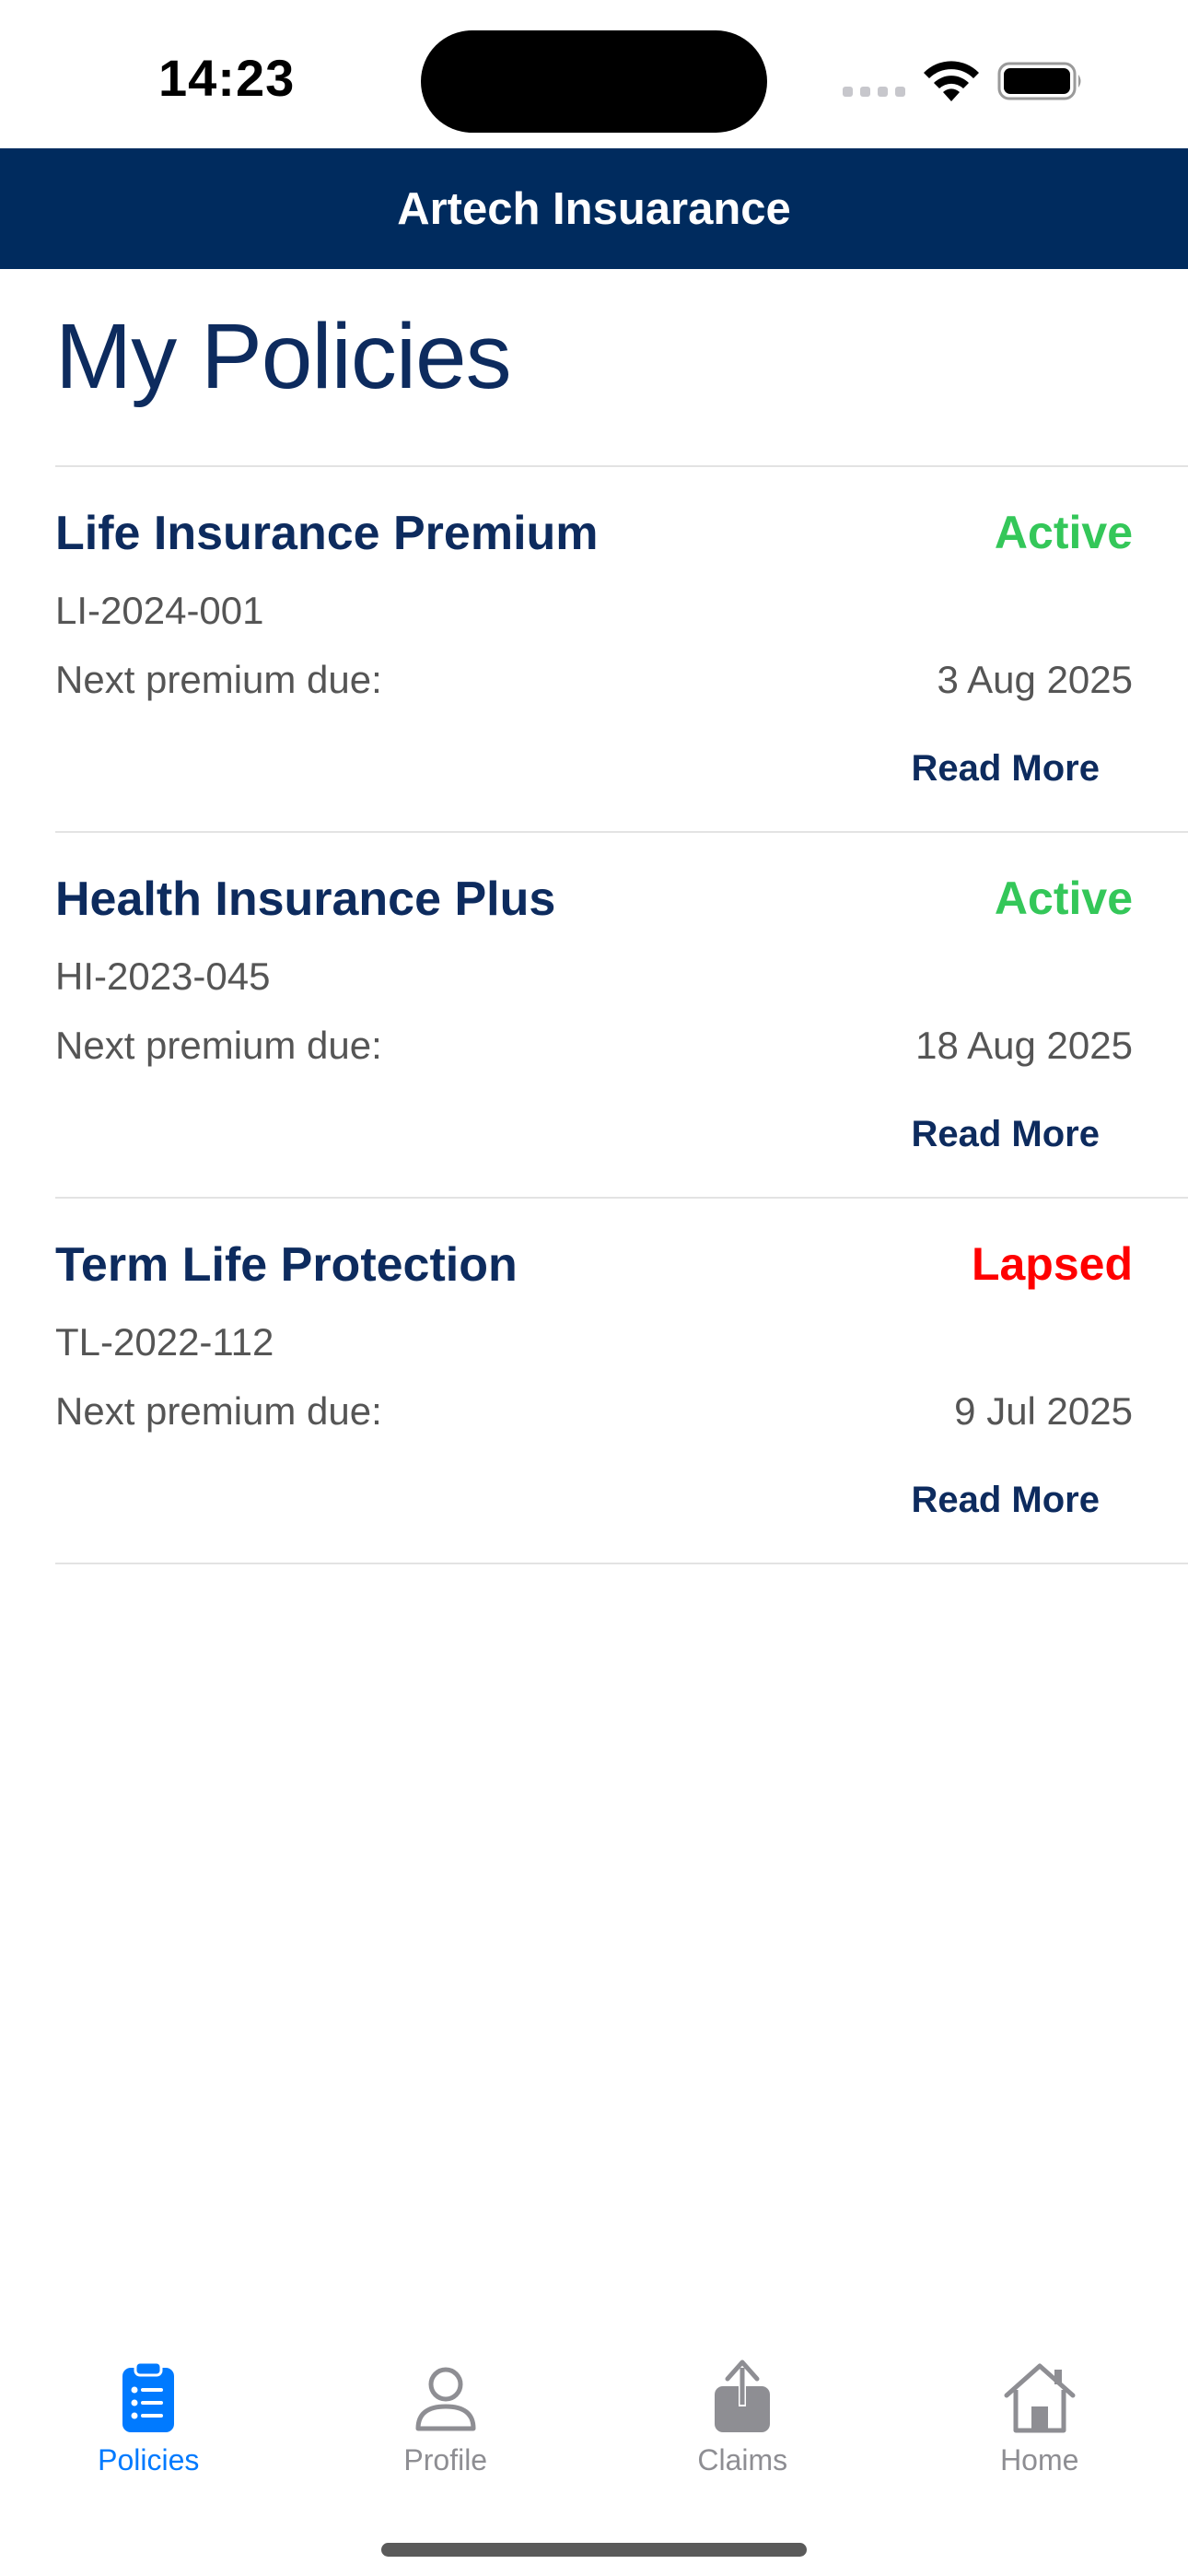 Image resolution: width=1188 pixels, height=2576 pixels. Describe the element at coordinates (951, 81) in the screenshot. I see `wifi-icon` at that location.